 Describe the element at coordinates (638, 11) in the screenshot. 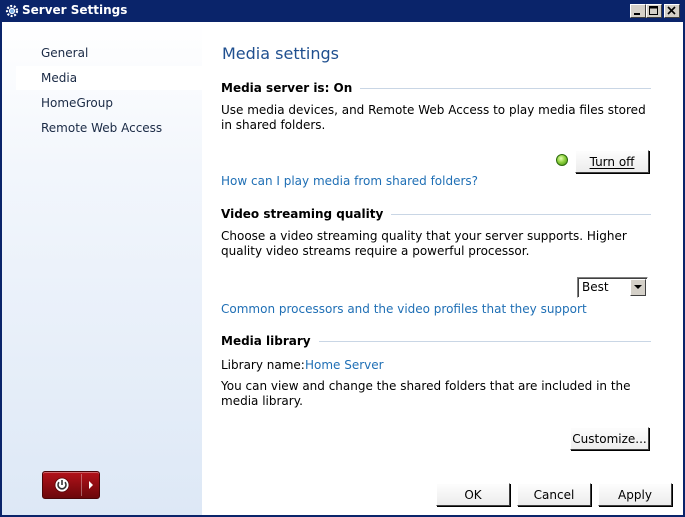

I see `minimize-button` at that location.